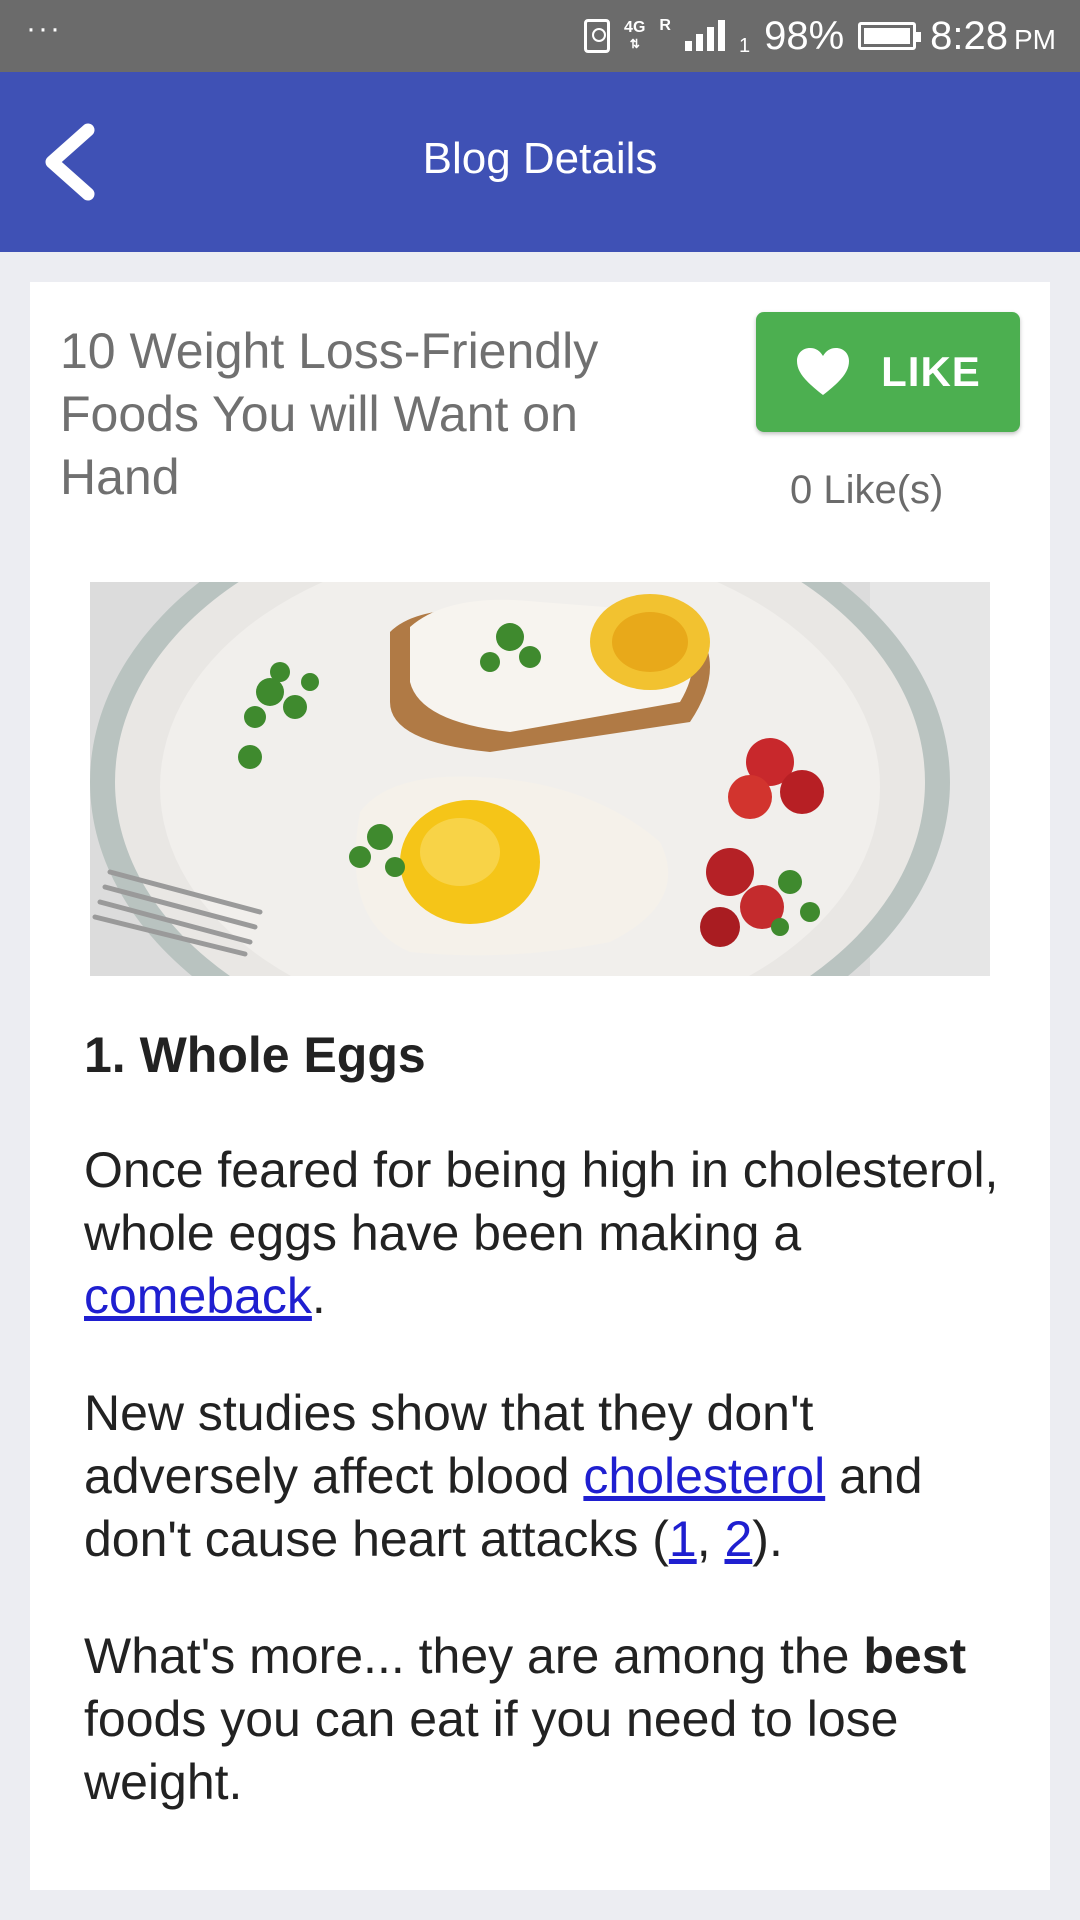 Image resolution: width=1080 pixels, height=1920 pixels. What do you see at coordinates (710, 1539) in the screenshot?
I see `paragraph-text: ,` at bounding box center [710, 1539].